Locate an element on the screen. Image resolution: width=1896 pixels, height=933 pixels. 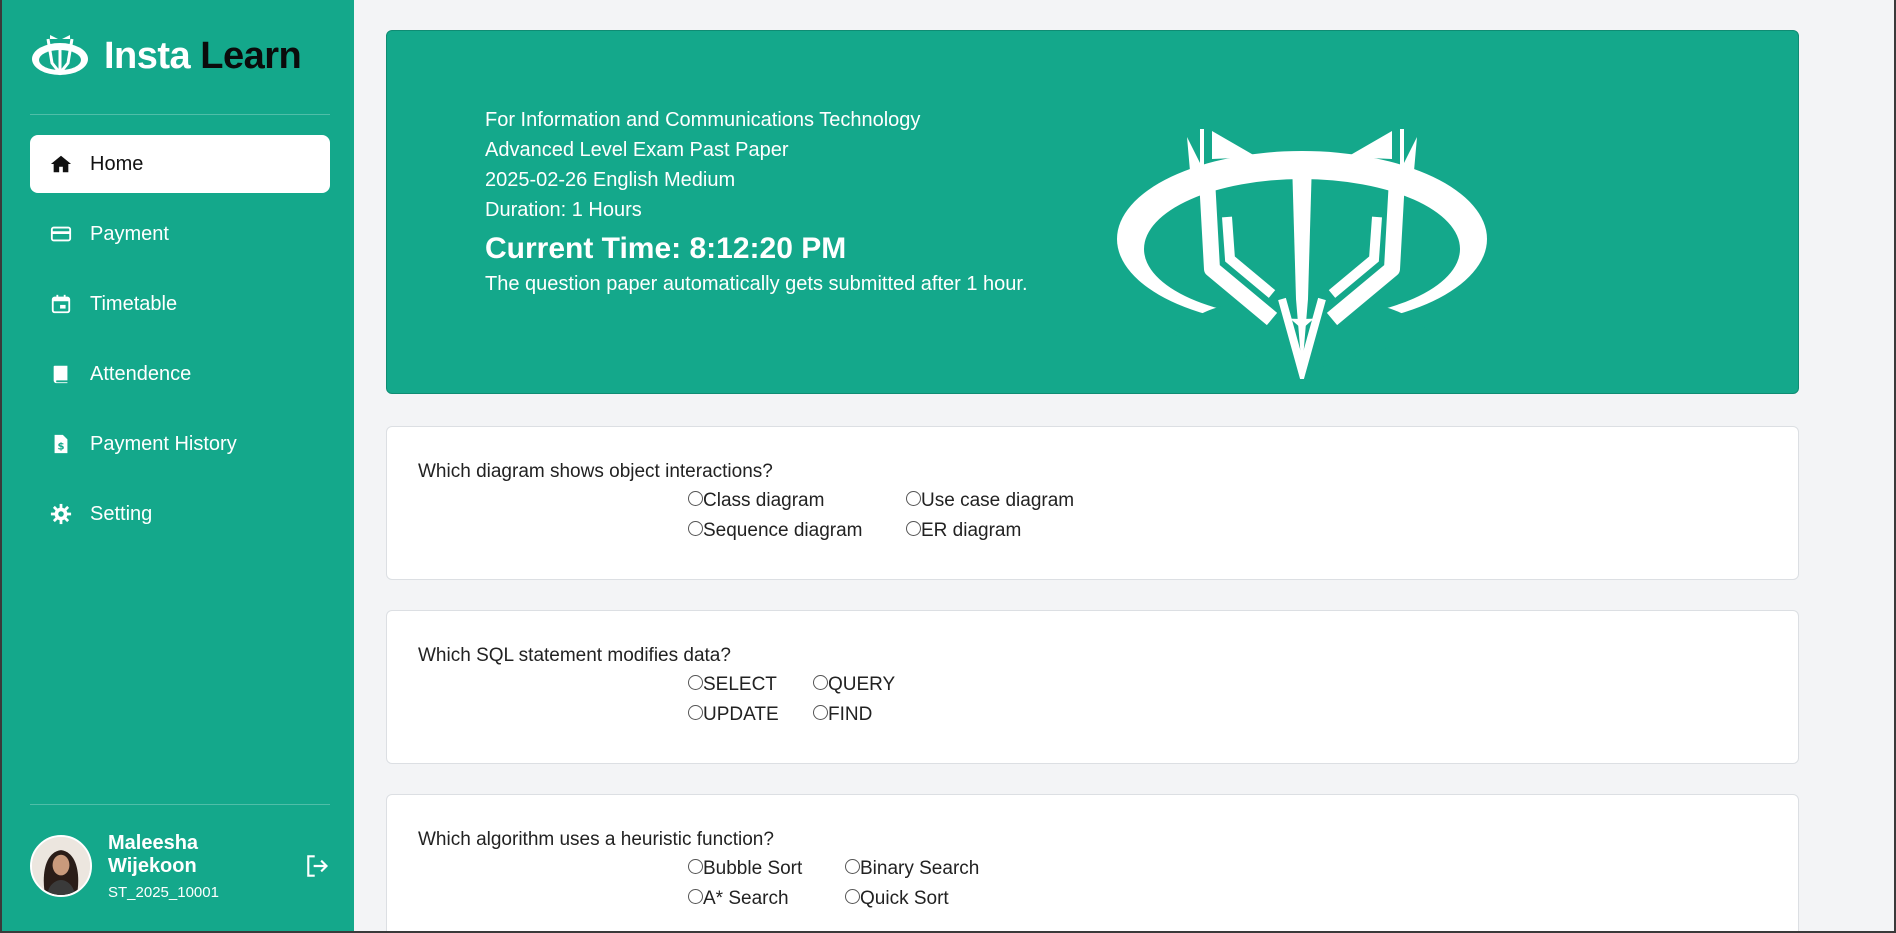
option: ER diagram is located at coordinates (990, 531).